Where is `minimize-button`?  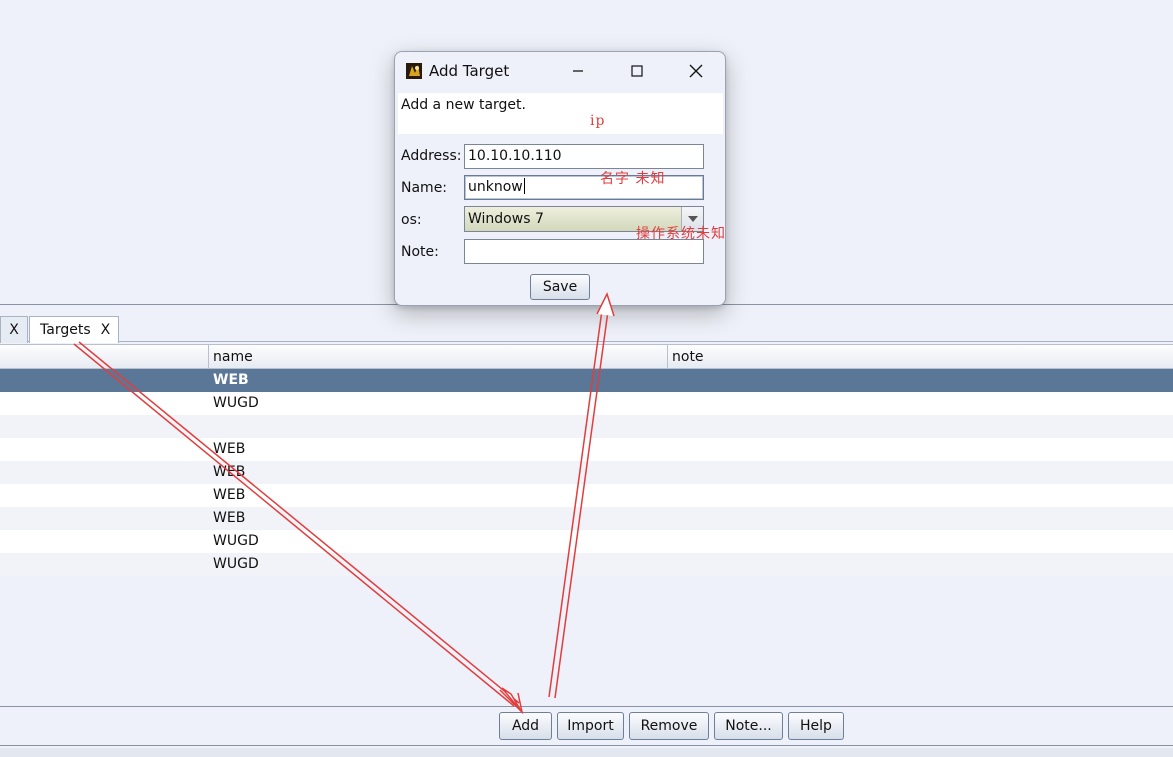
minimize-button is located at coordinates (578, 71).